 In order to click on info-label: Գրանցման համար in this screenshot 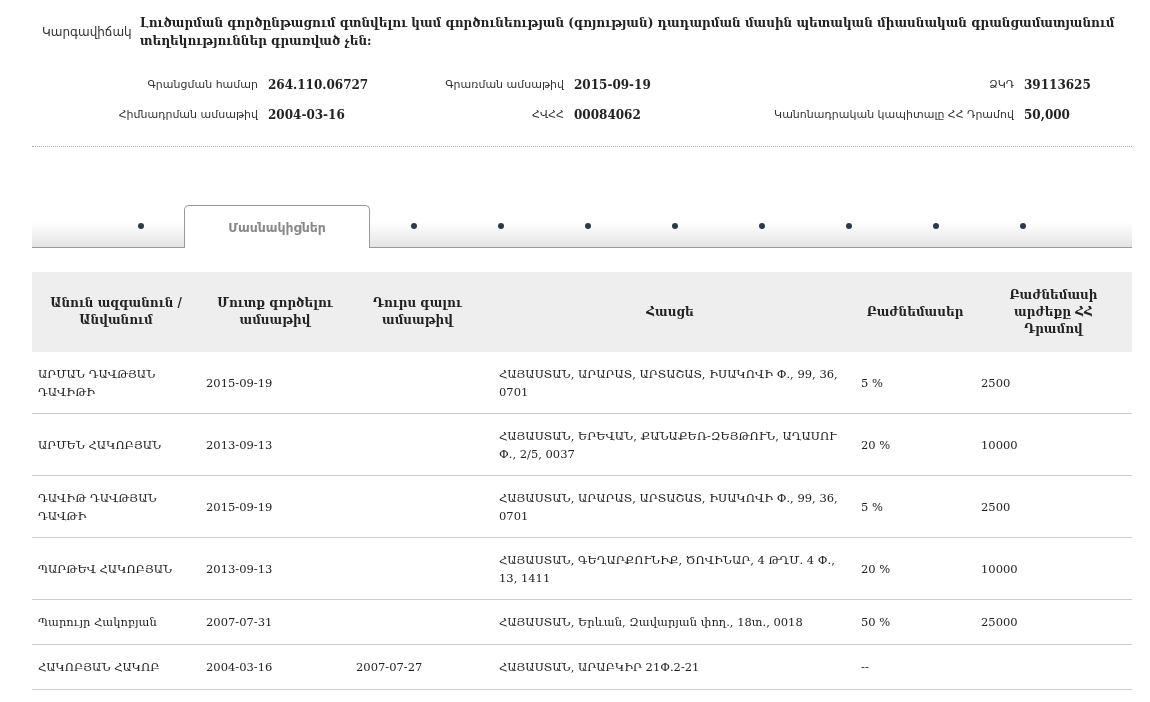, I will do `click(202, 85)`.